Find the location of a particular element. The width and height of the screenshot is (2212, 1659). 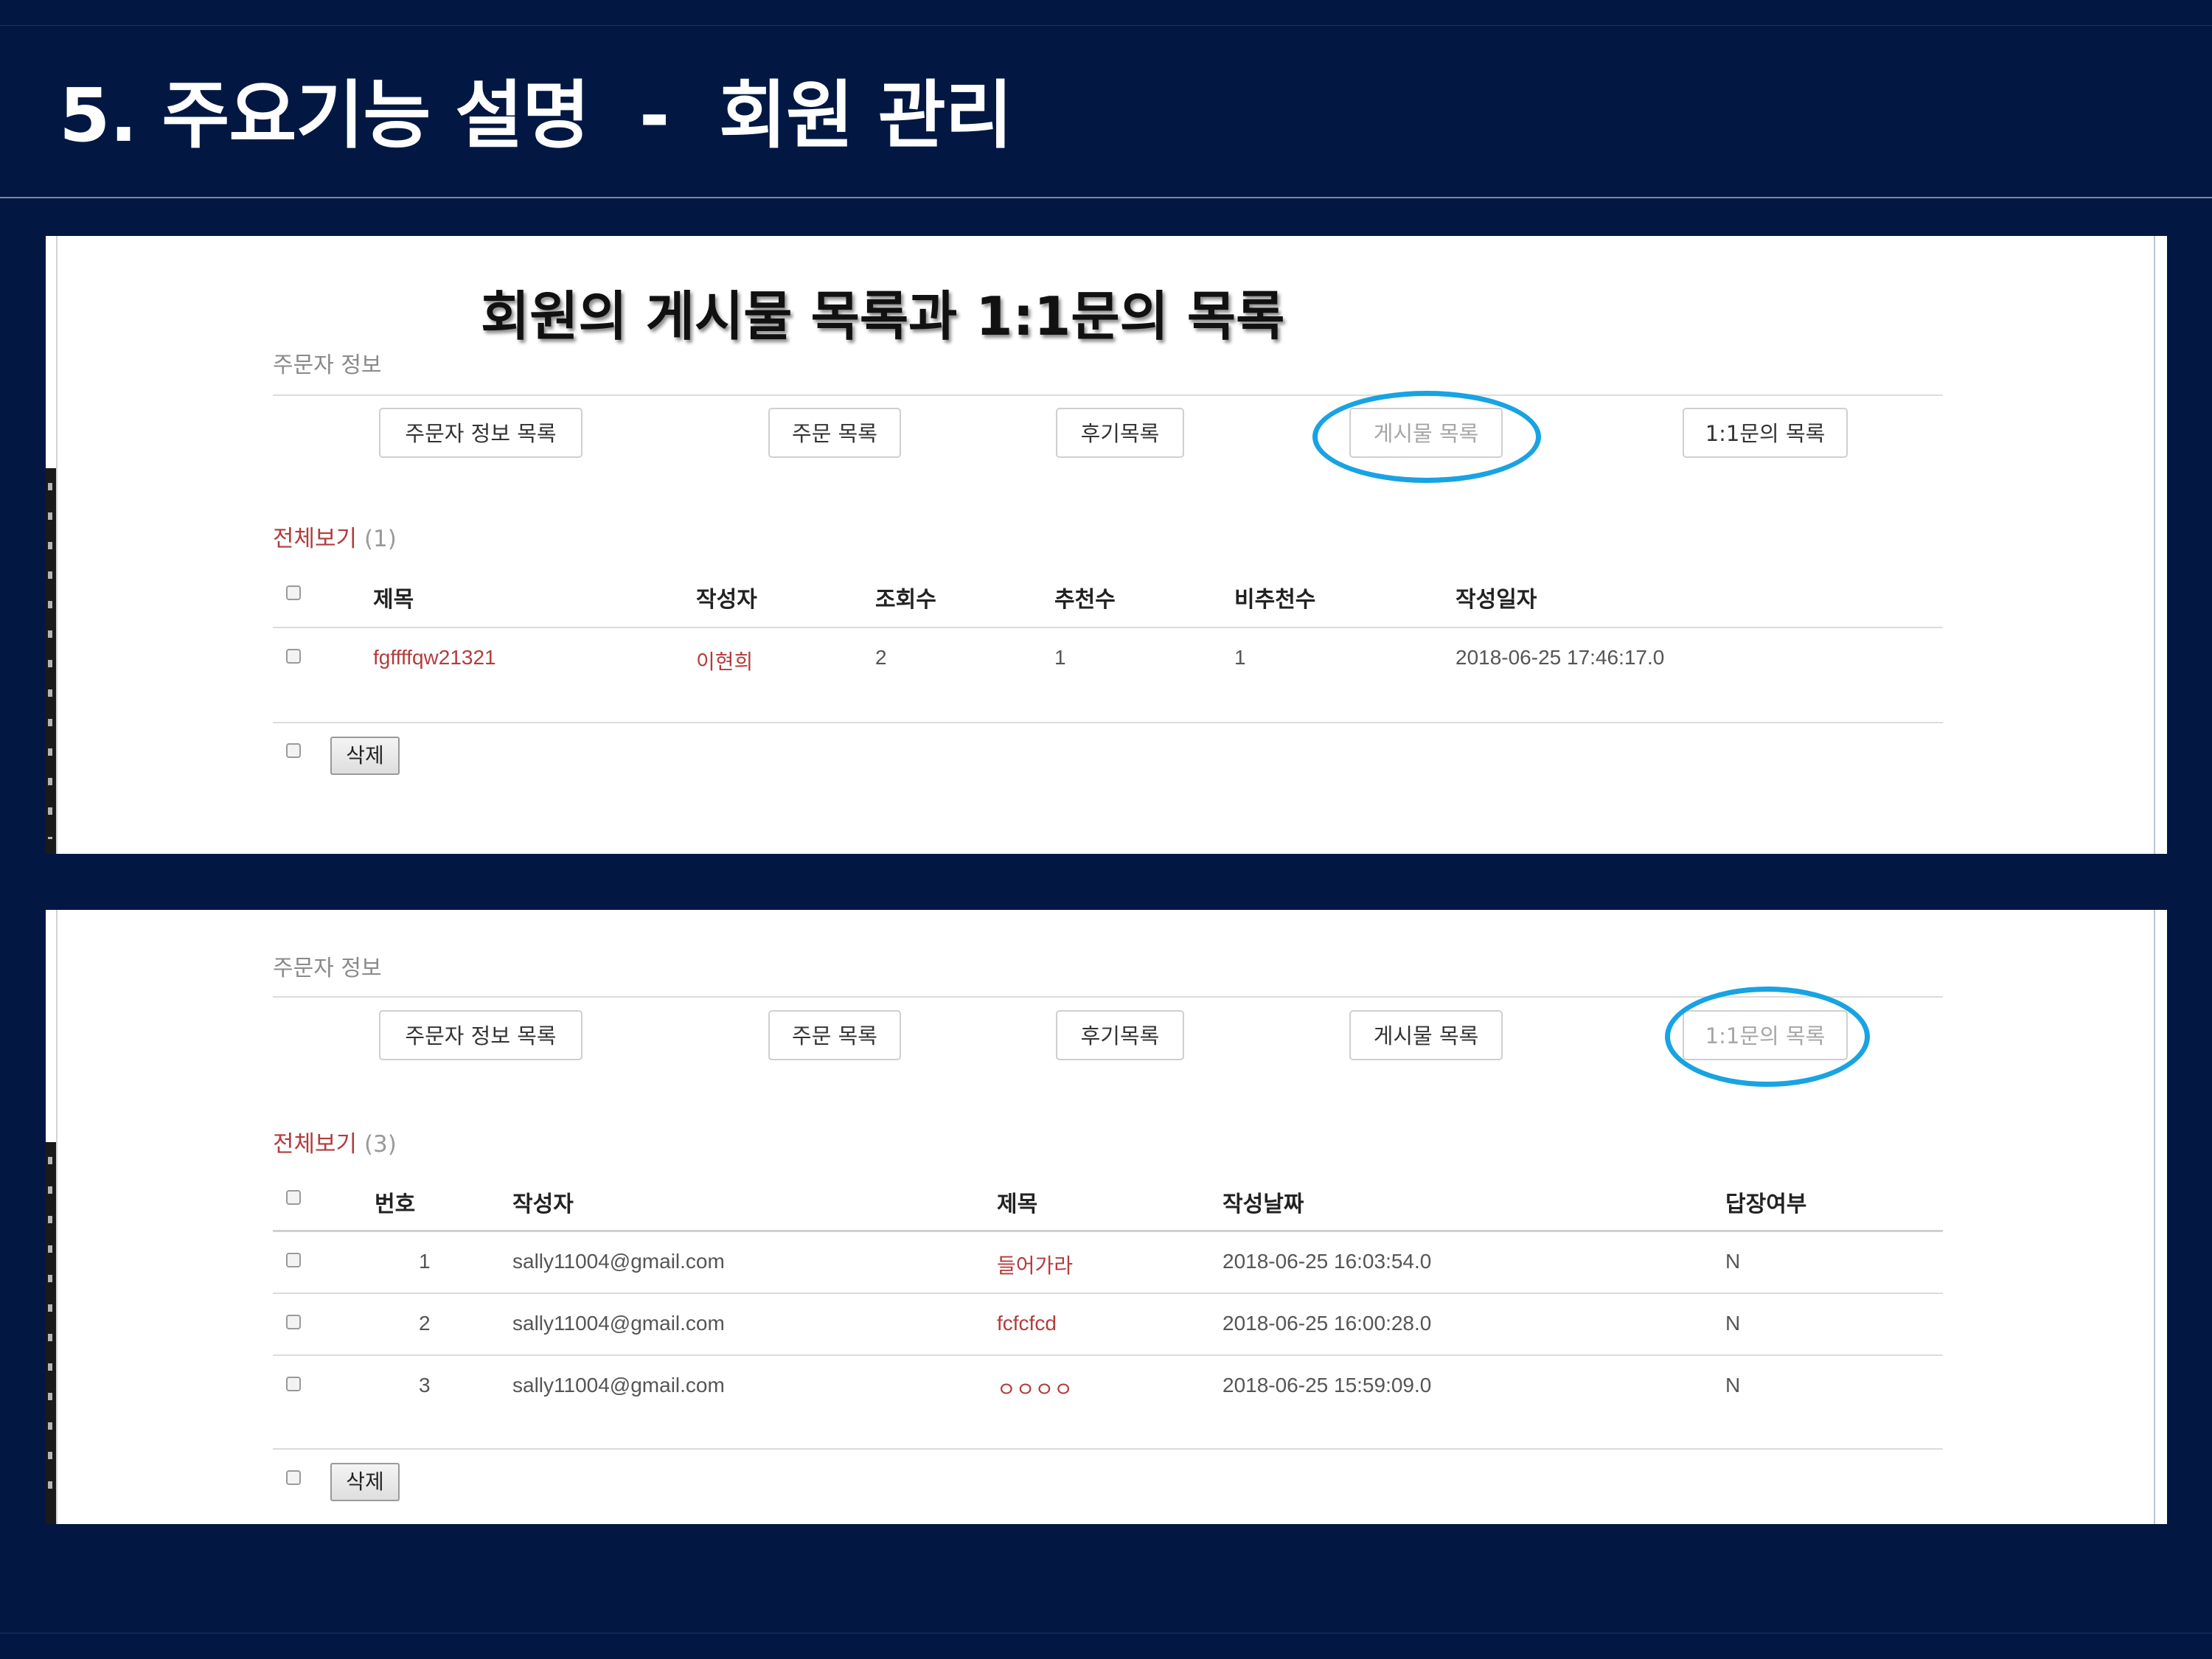

inquiry-date: 2018-06-25 16:00:28.0 is located at coordinates (1327, 1323).